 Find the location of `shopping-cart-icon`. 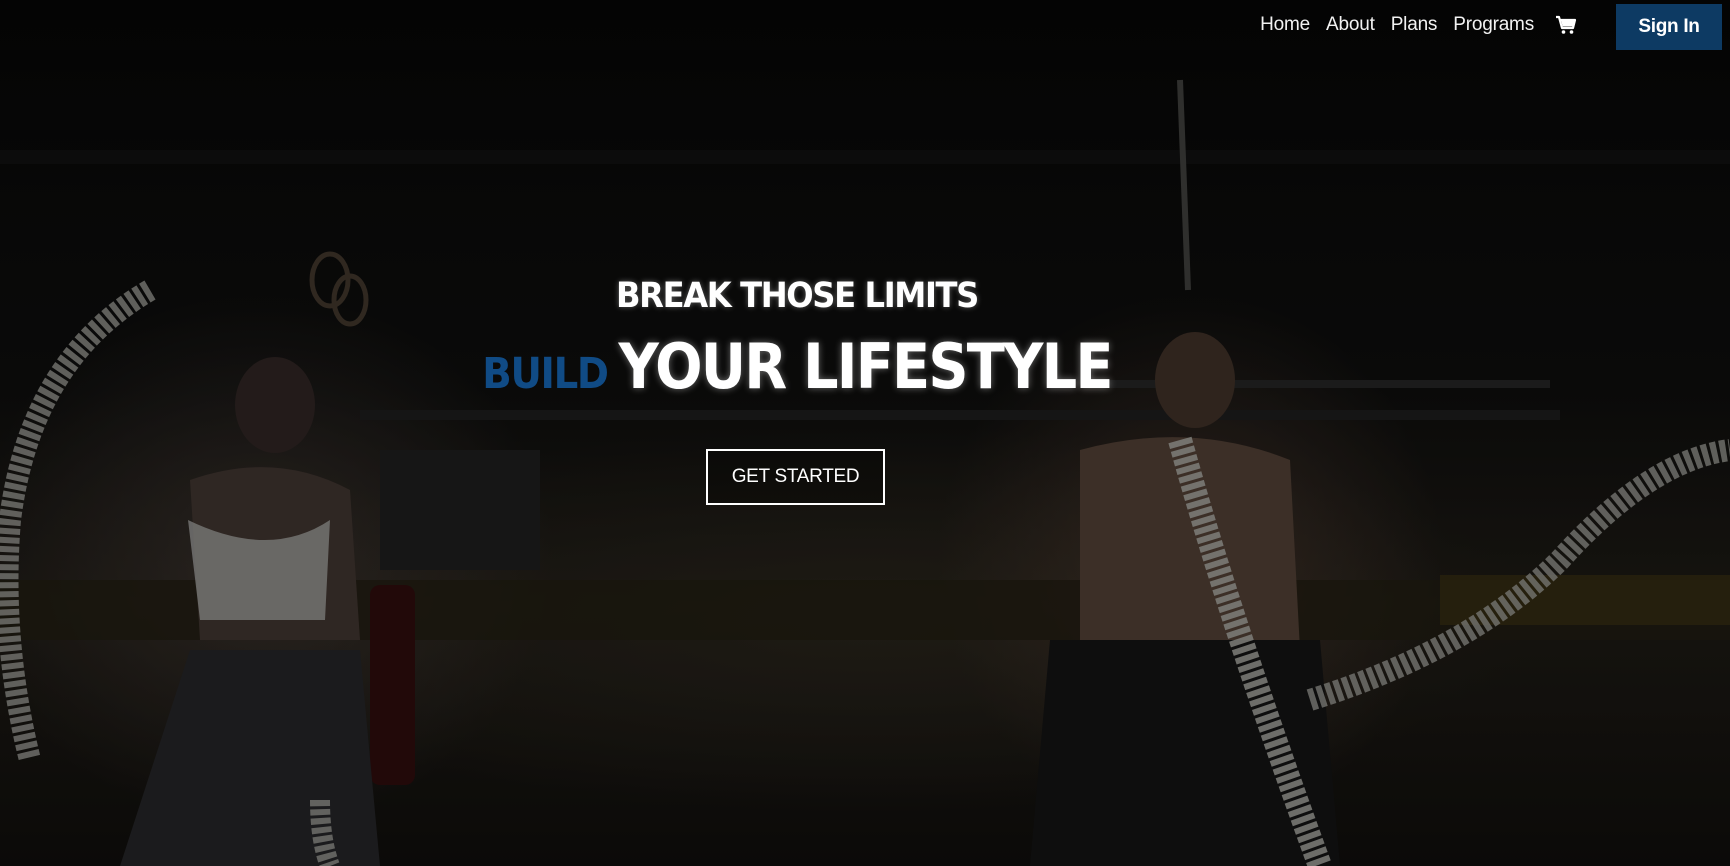

shopping-cart-icon is located at coordinates (1566, 25).